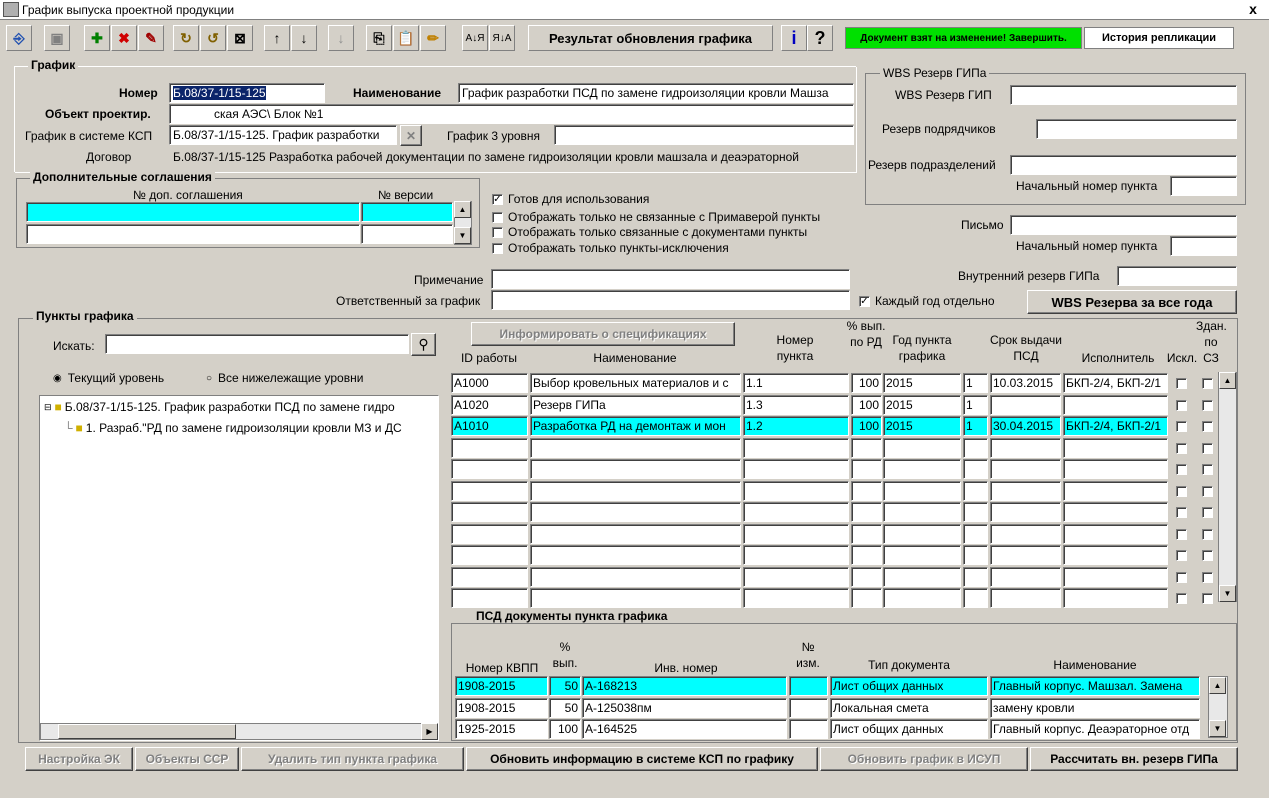  I want to click on cancel-link-icon: ⊠, so click(240, 38).